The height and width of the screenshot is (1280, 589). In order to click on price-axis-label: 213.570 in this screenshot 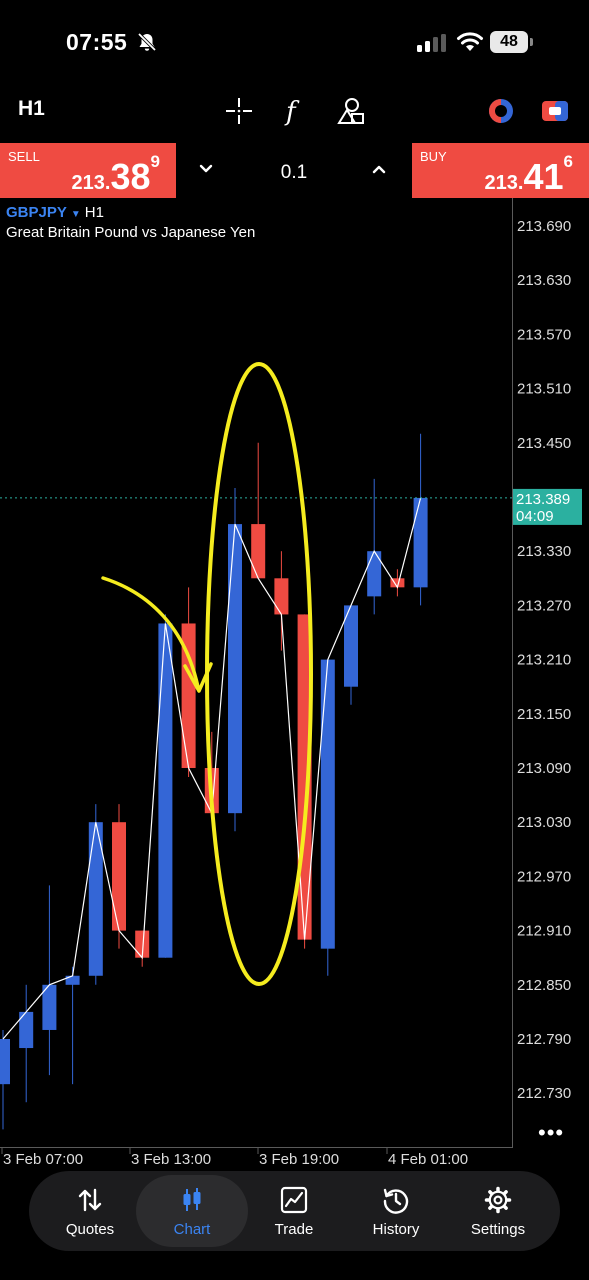, I will do `click(544, 334)`.